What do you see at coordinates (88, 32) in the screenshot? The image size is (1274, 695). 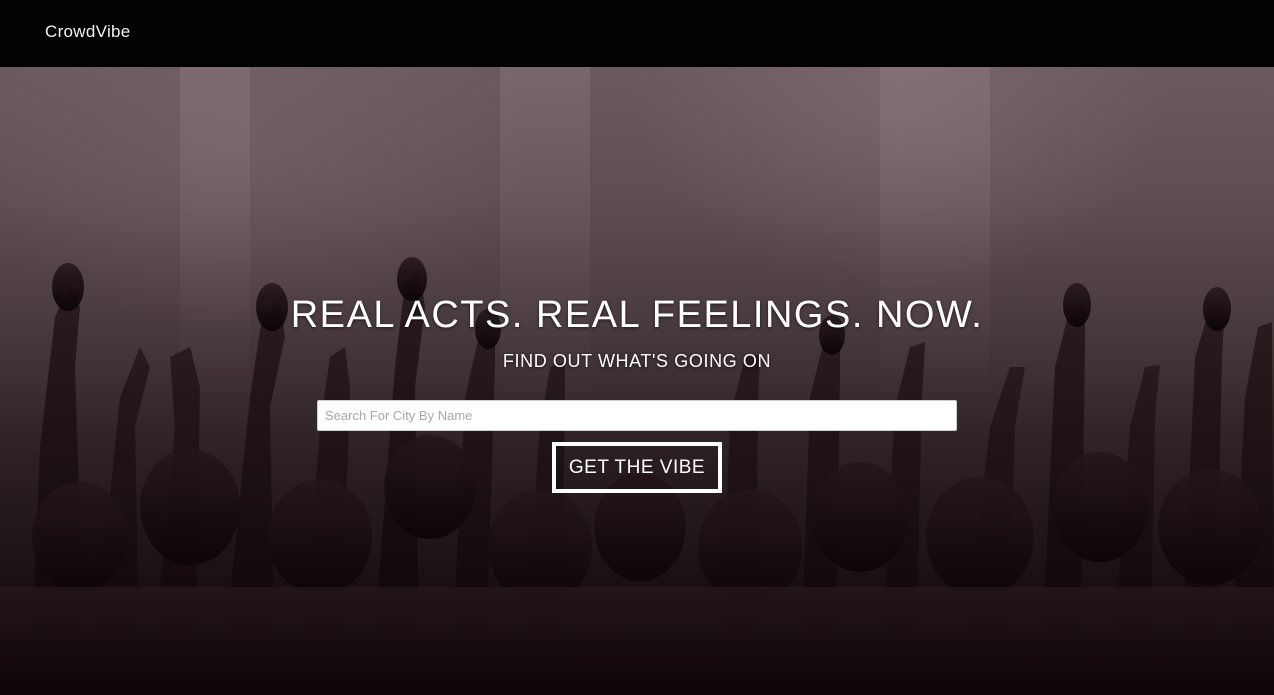 I see `brand-logo-link: CrowdVibe` at bounding box center [88, 32].